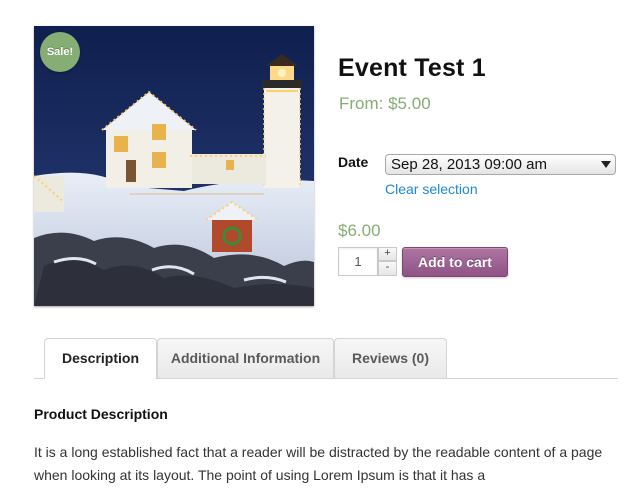 The height and width of the screenshot is (492, 640). What do you see at coordinates (100, 358) in the screenshot?
I see `tab-description: Description` at bounding box center [100, 358].